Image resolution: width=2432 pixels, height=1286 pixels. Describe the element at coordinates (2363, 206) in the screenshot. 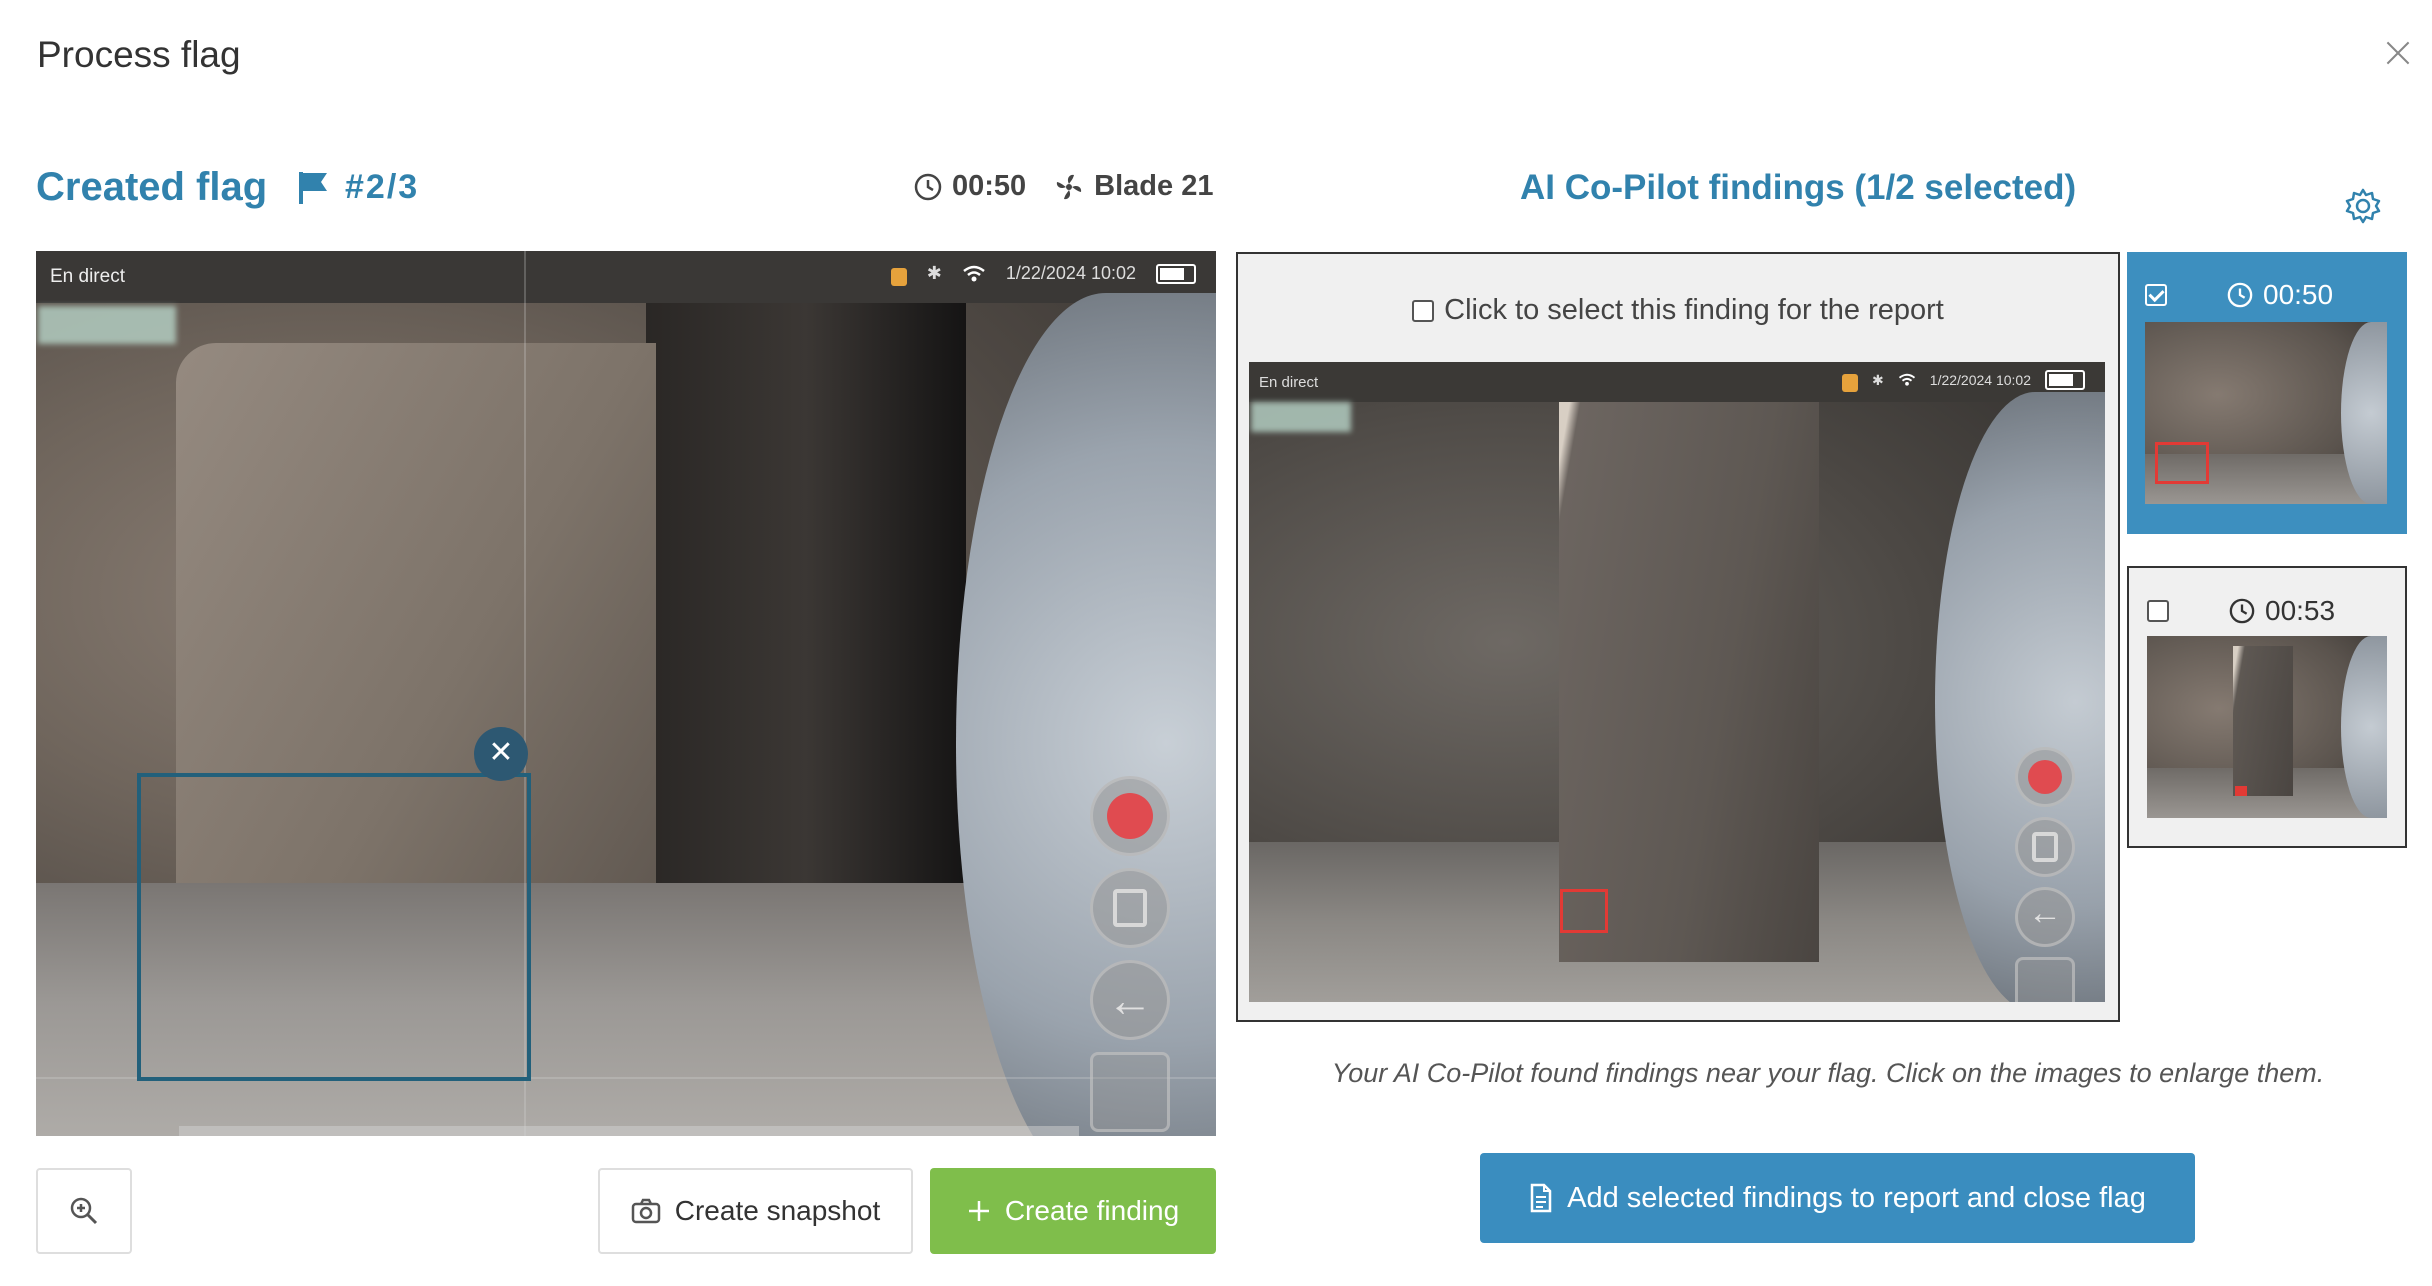

I see `gear-icon` at that location.